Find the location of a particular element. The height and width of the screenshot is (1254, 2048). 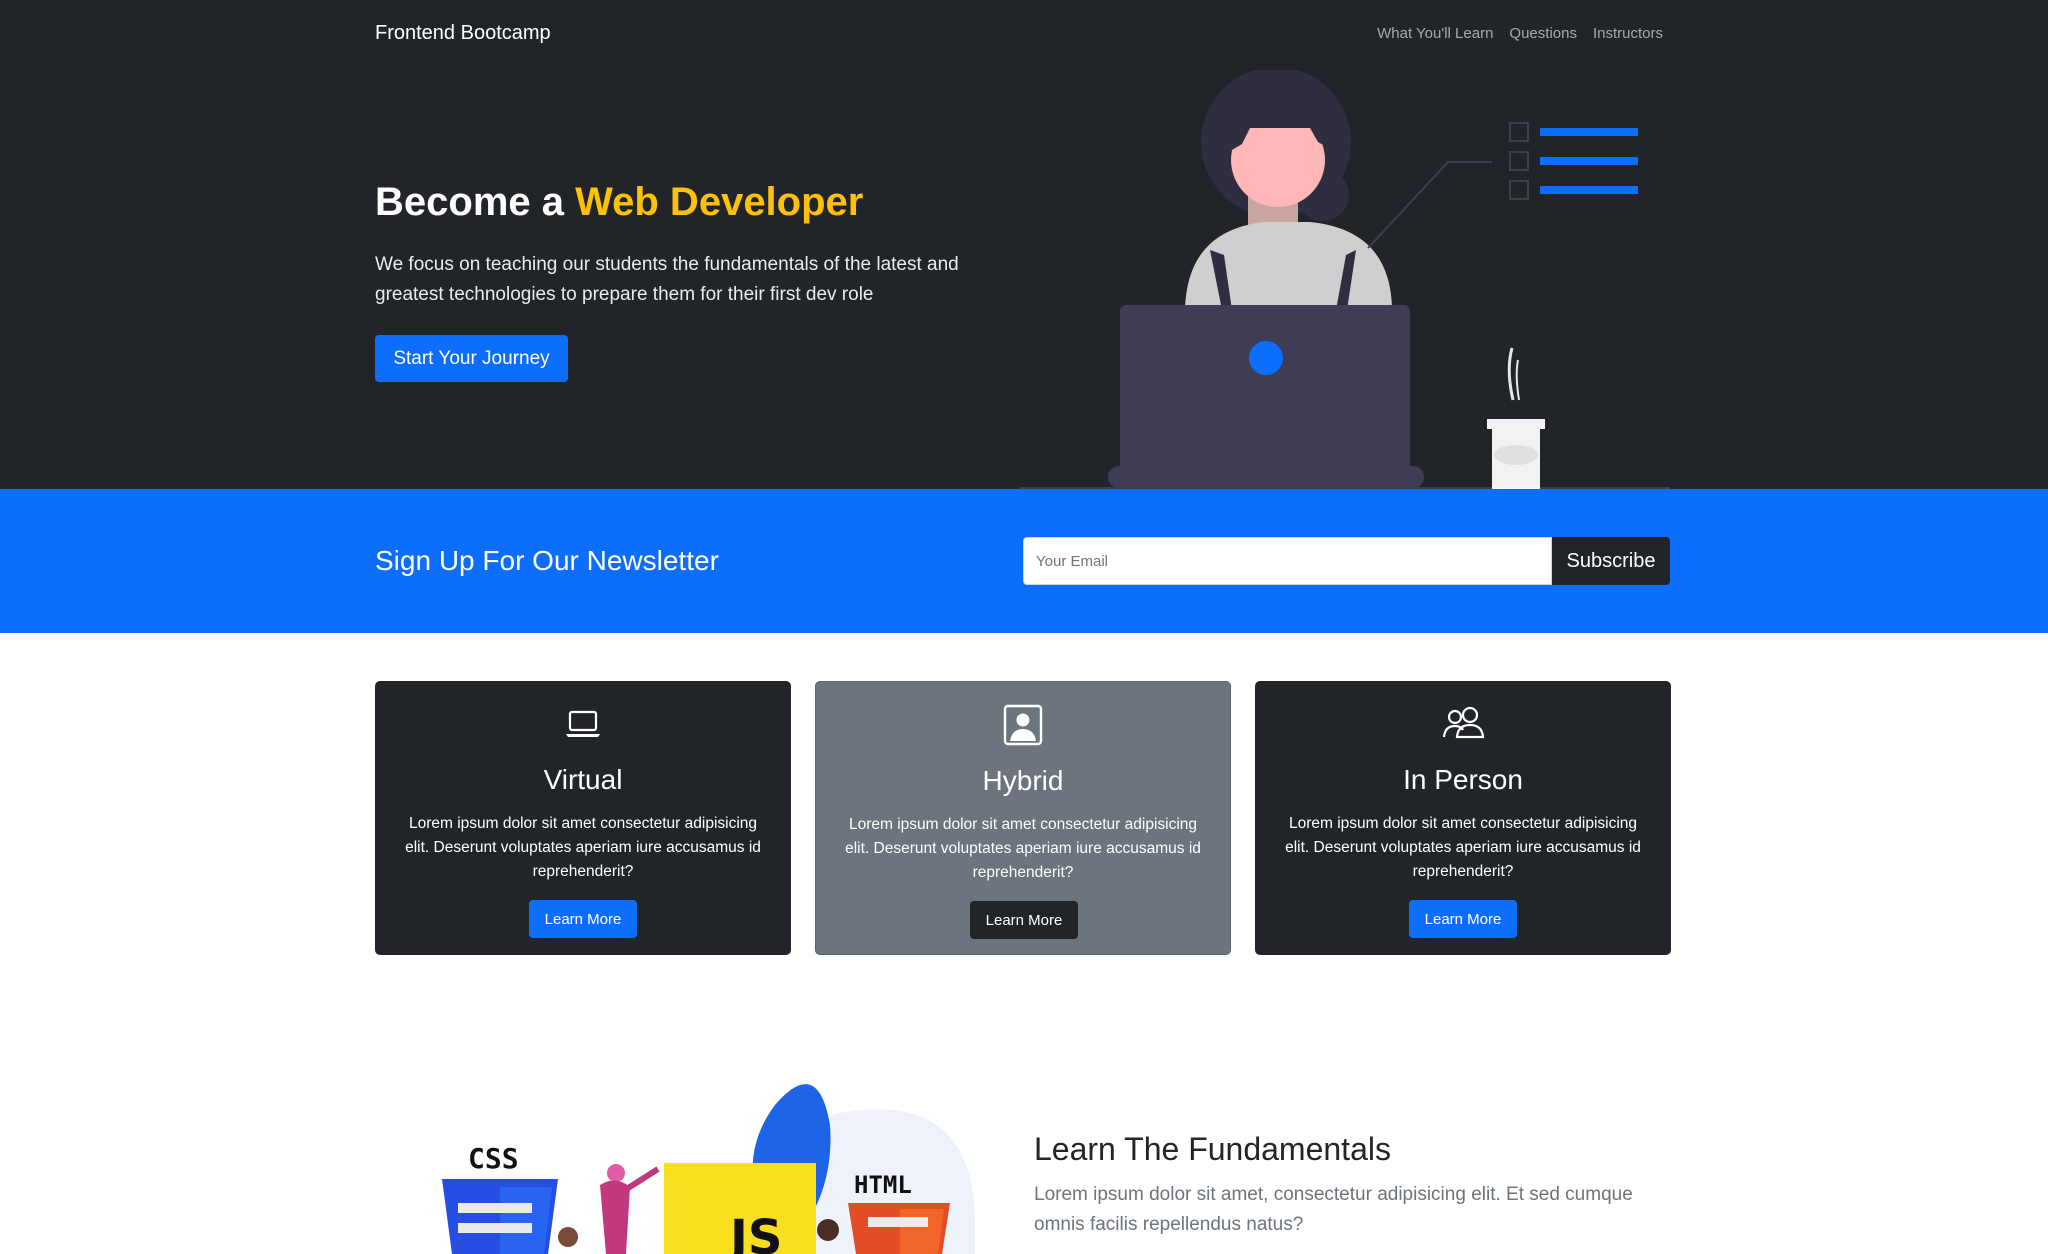

html-logo-label: HTML is located at coordinates (883, 1185).